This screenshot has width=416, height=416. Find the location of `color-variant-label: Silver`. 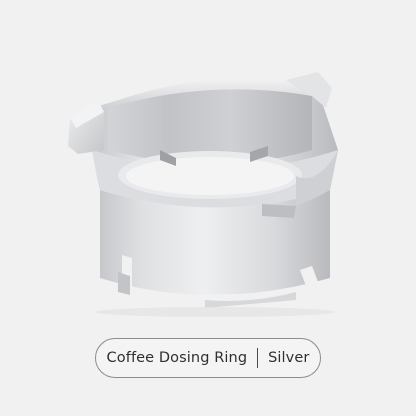

color-variant-label: Silver is located at coordinates (289, 358).